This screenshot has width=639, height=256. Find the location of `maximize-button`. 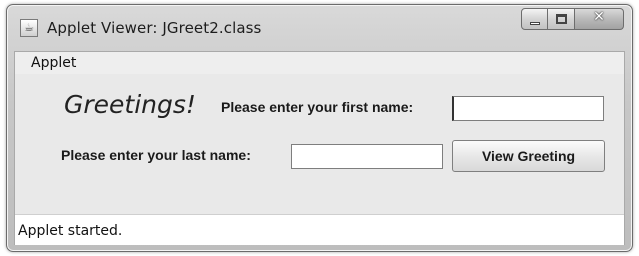

maximize-button is located at coordinates (561, 19).